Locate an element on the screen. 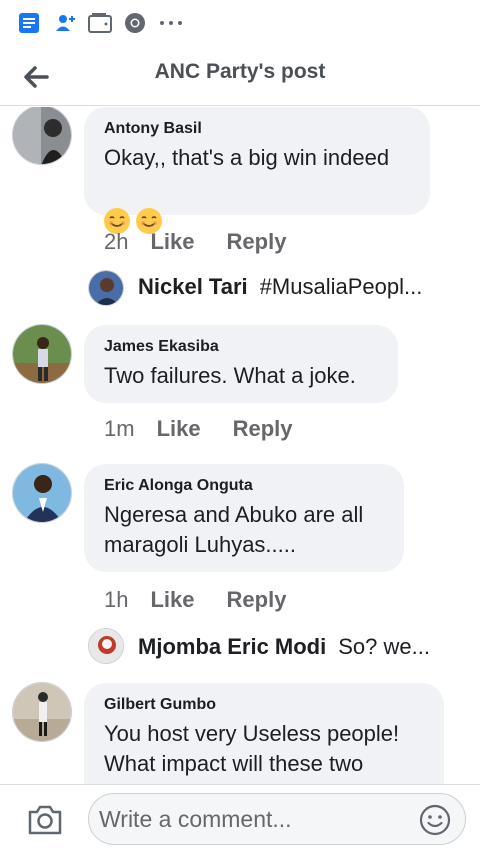  emoji-icon is located at coordinates (435, 820).